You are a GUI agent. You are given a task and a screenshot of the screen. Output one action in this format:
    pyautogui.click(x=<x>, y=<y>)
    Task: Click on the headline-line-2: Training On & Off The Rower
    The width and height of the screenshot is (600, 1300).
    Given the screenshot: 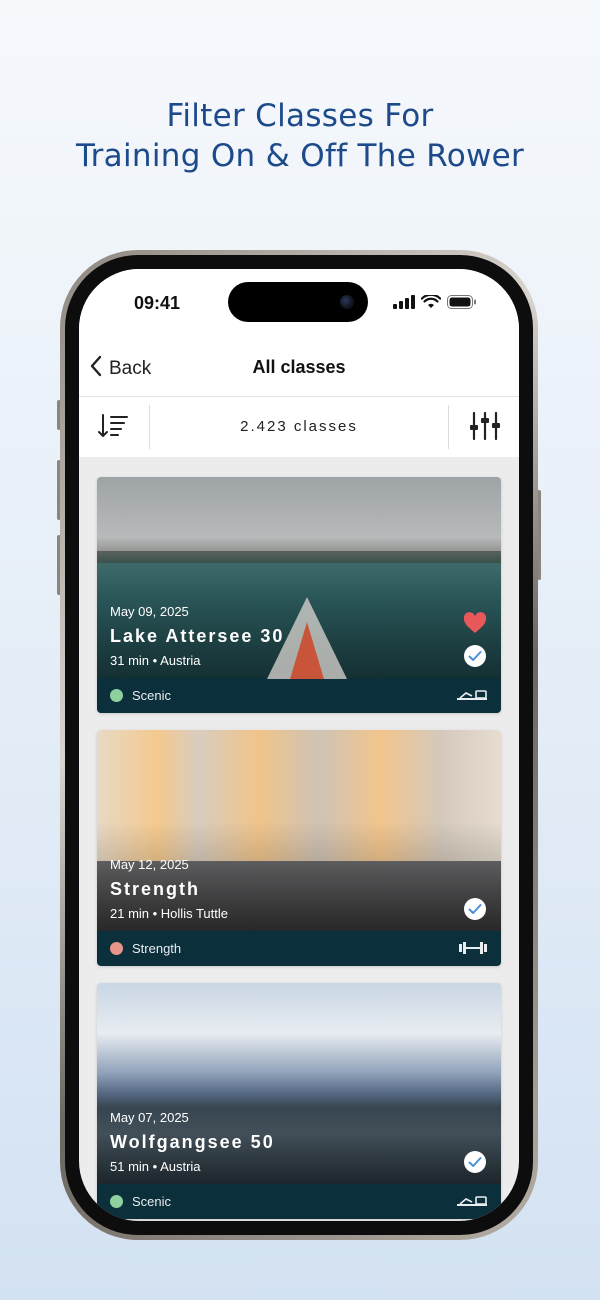 What is the action you would take?
    pyautogui.click(x=300, y=156)
    